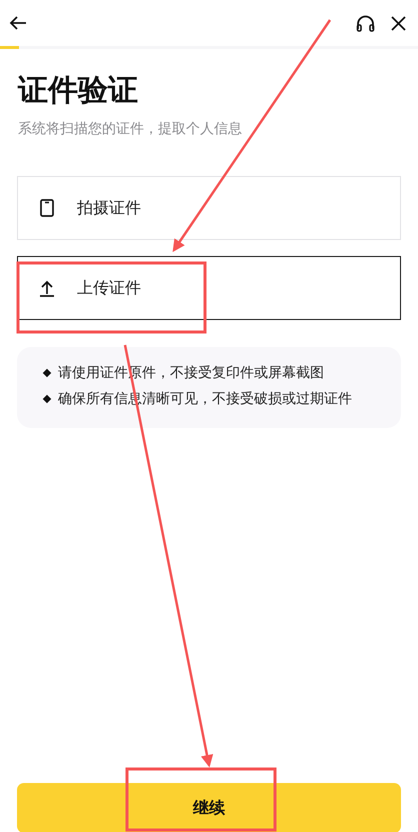  Describe the element at coordinates (130, 129) in the screenshot. I see `page-subtitle: 系统将扫描您的证件，提取个人信息` at that location.